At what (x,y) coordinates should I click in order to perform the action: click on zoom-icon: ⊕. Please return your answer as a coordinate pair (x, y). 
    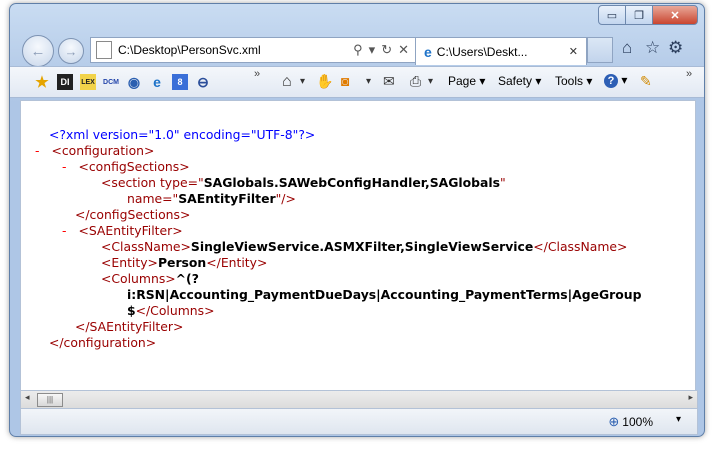
    Looking at the image, I should click on (614, 421).